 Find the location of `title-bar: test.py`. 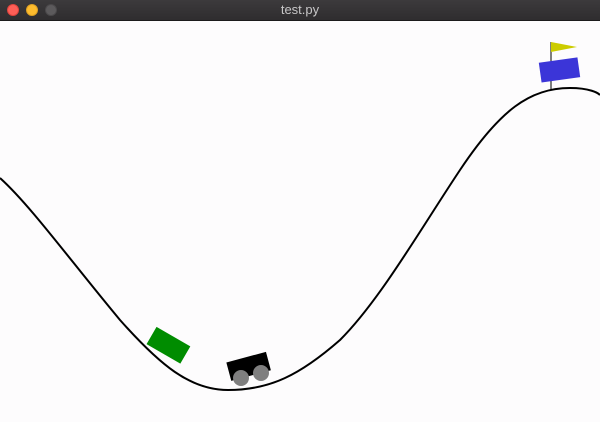

title-bar: test.py is located at coordinates (300, 10).